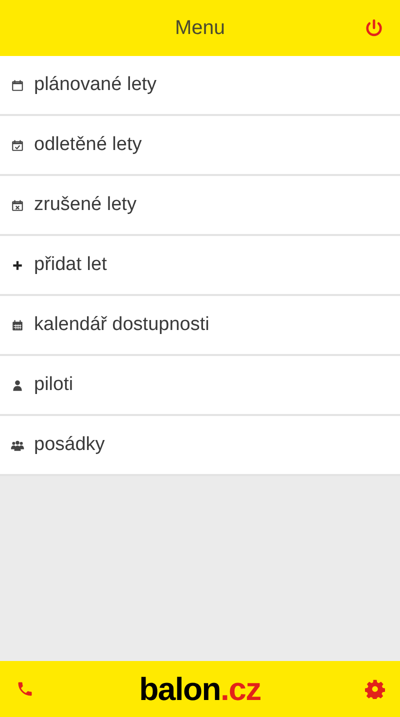 This screenshot has height=717, width=400. I want to click on menu-item: zrušené lety, so click(200, 206).